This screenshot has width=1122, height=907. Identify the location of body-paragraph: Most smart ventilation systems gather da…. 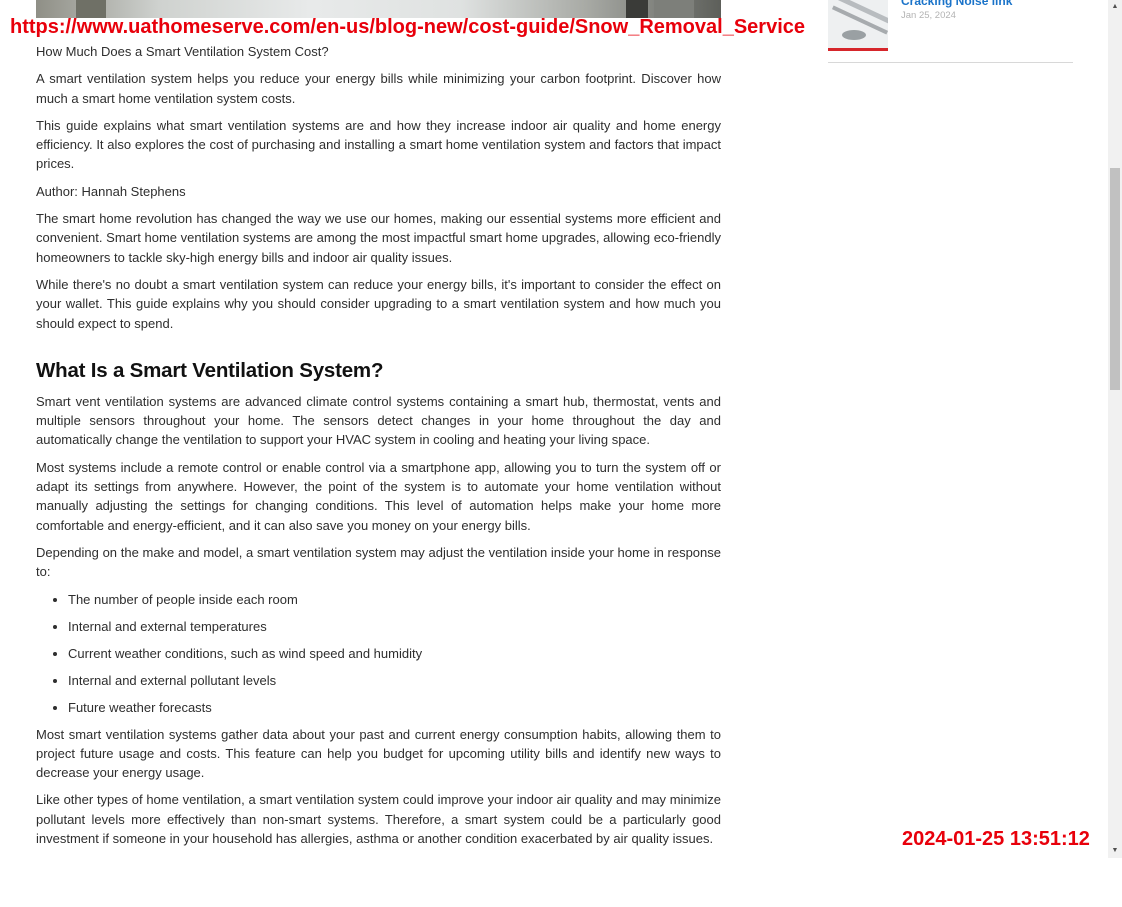
(378, 753).